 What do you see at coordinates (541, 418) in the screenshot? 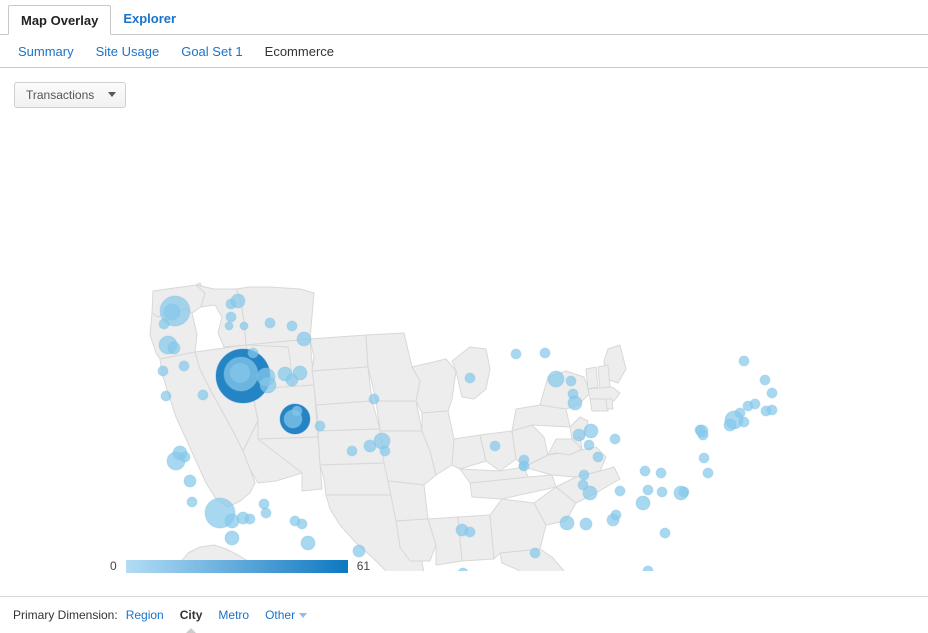
I see `state-pa` at bounding box center [541, 418].